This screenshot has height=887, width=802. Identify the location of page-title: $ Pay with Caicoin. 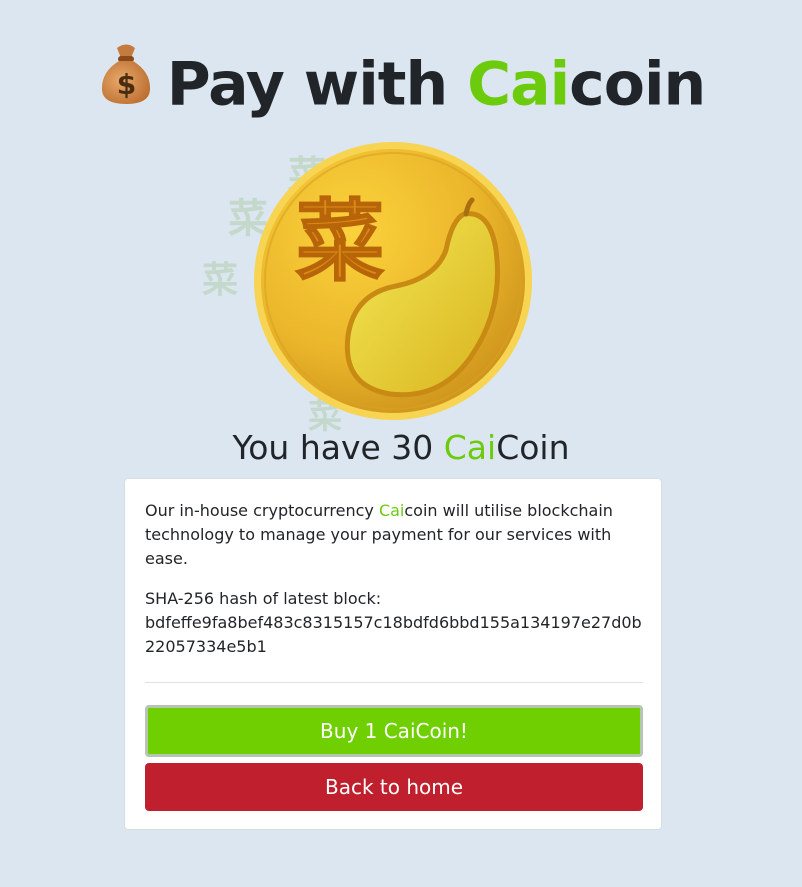
(401, 86).